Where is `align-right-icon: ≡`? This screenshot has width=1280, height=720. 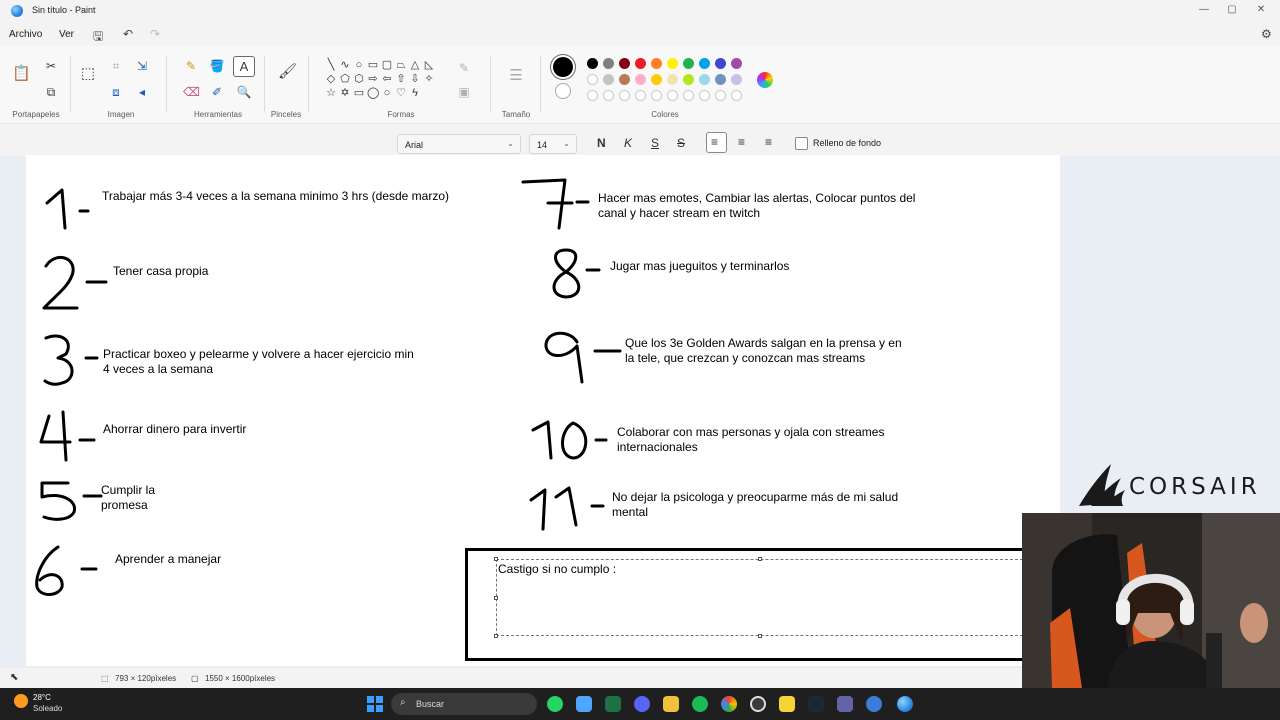
align-right-icon: ≡ is located at coordinates (768, 142).